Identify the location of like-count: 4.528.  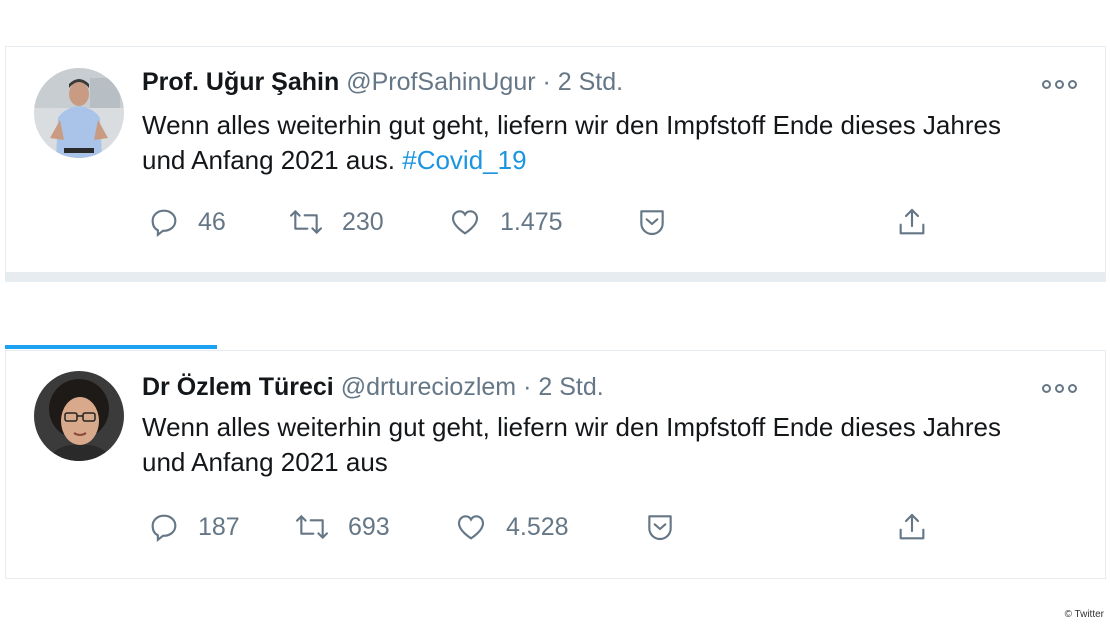
(537, 526).